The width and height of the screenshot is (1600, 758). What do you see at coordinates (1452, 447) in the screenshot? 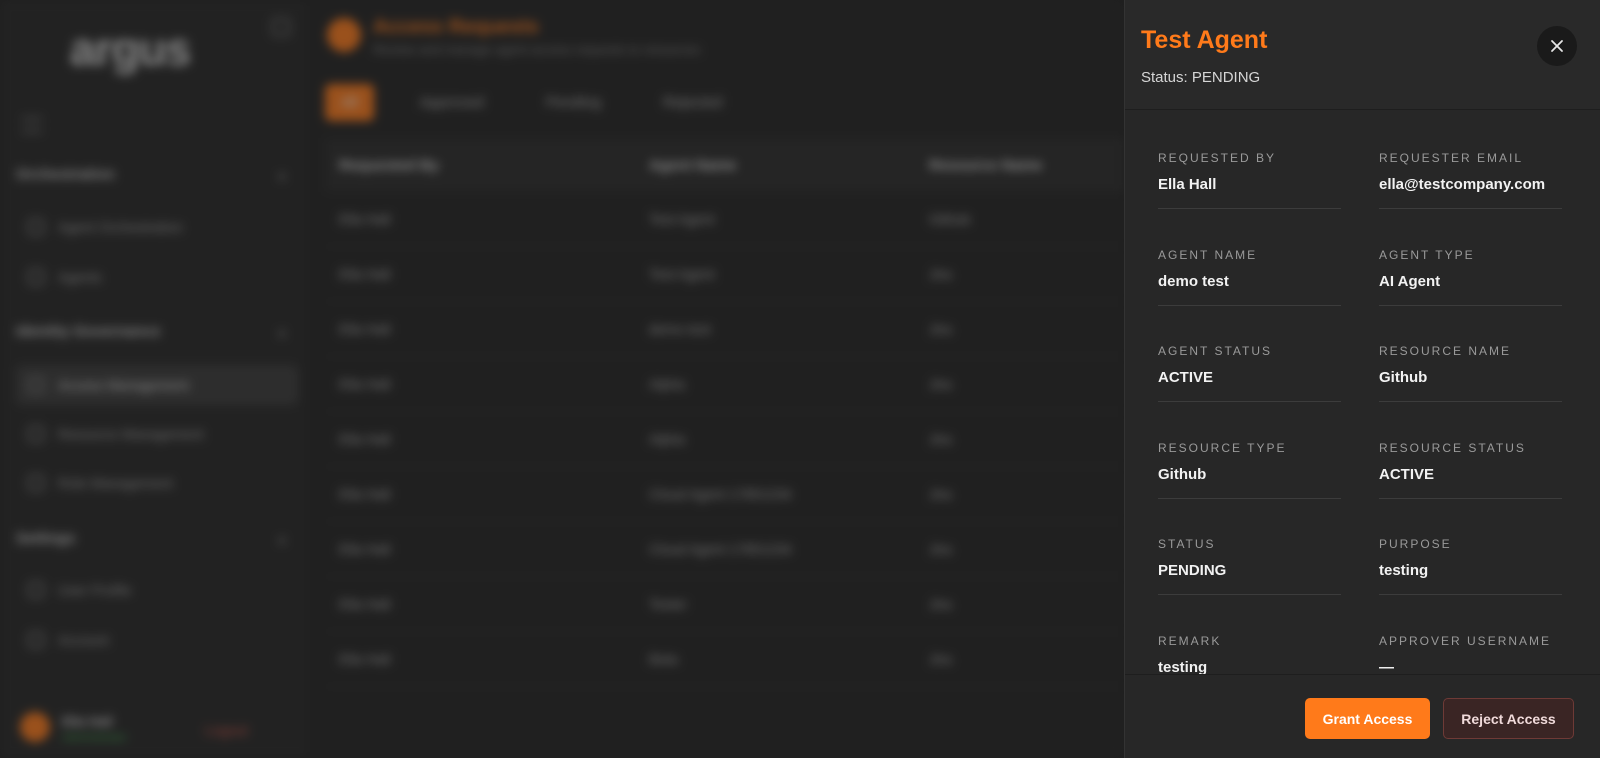
I see `field-label: RESOURCE STATUS` at bounding box center [1452, 447].